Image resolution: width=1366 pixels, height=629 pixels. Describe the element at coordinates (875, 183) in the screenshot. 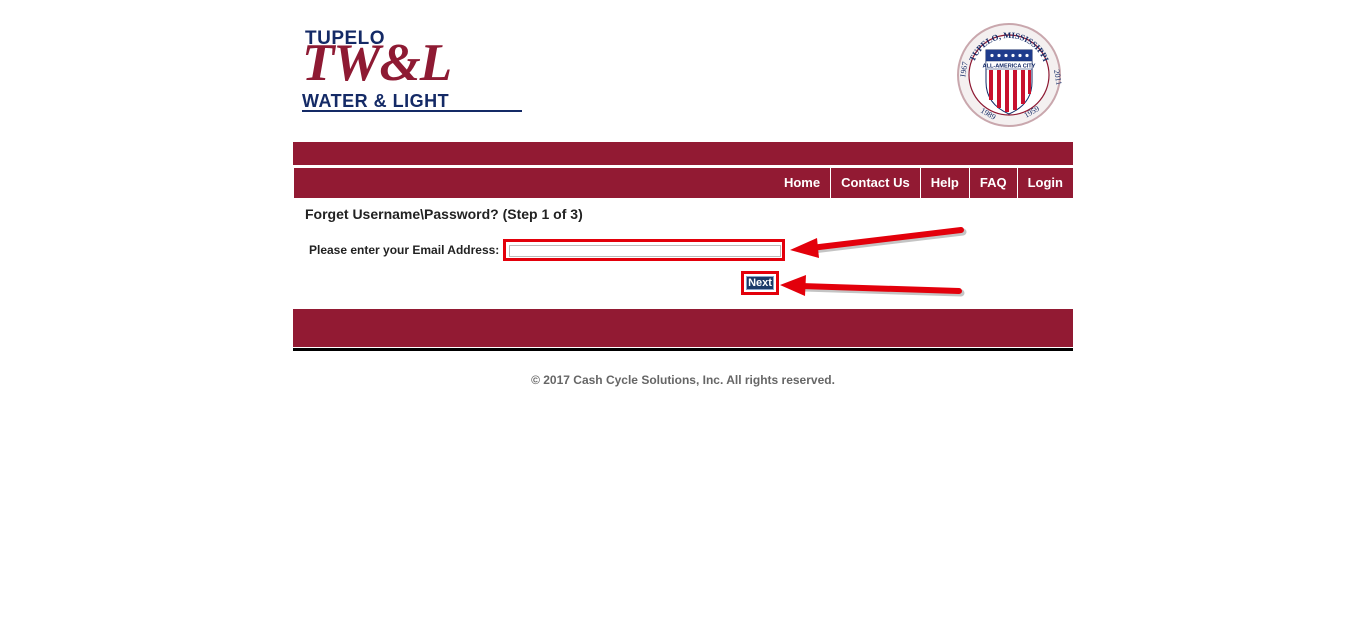

I see `nav-contact-us: Contact Us` at that location.